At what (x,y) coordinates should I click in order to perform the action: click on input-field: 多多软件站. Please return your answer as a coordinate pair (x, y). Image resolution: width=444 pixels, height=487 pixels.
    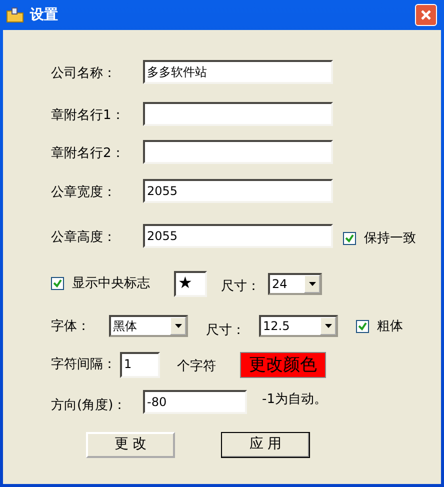
    Looking at the image, I should click on (238, 72).